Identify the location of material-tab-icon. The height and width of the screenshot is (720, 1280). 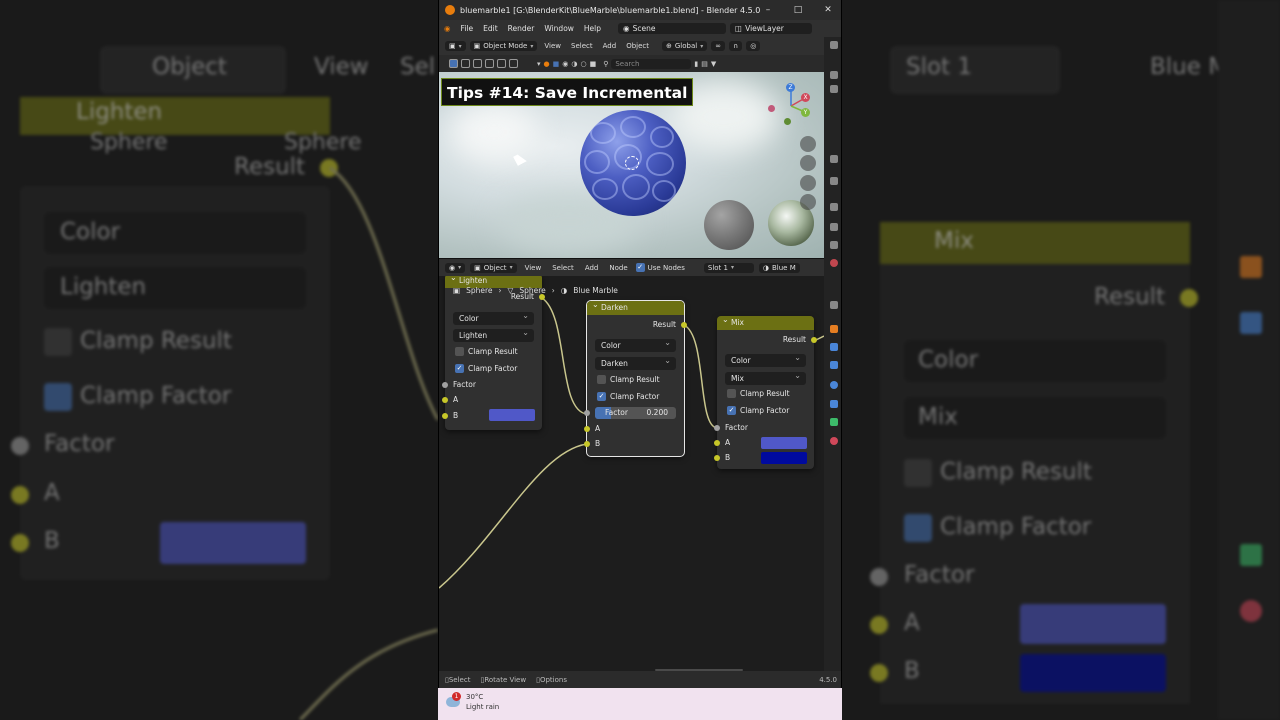
(834, 441).